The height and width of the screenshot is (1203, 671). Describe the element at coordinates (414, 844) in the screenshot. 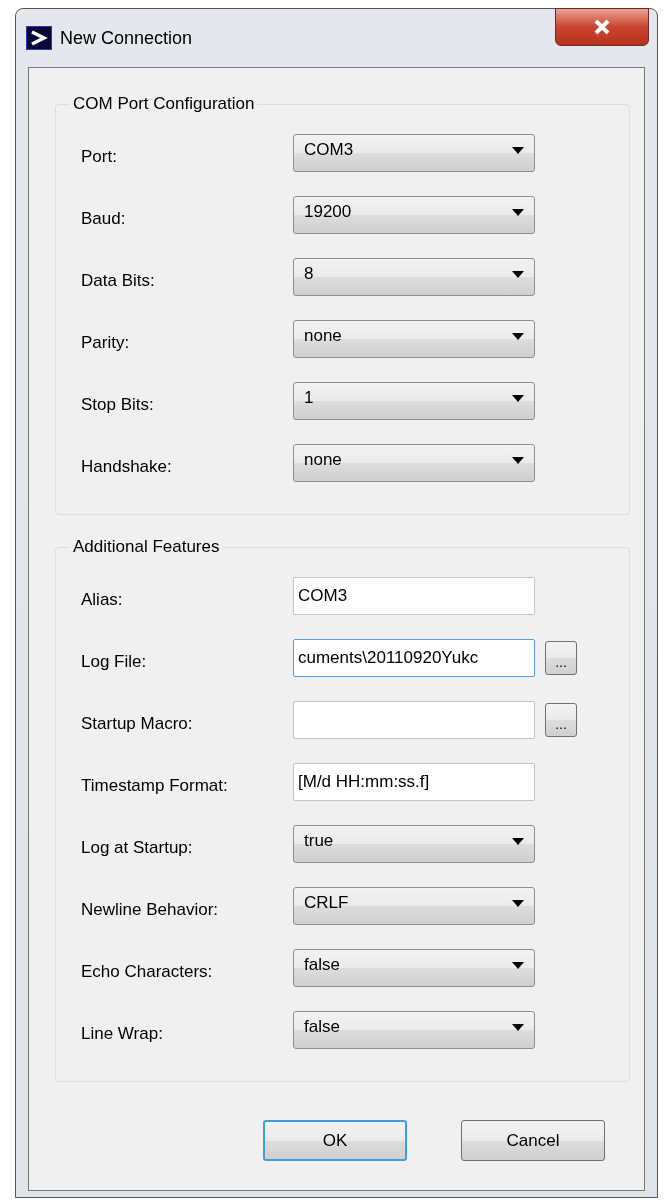

I see `dropdown: true` at that location.